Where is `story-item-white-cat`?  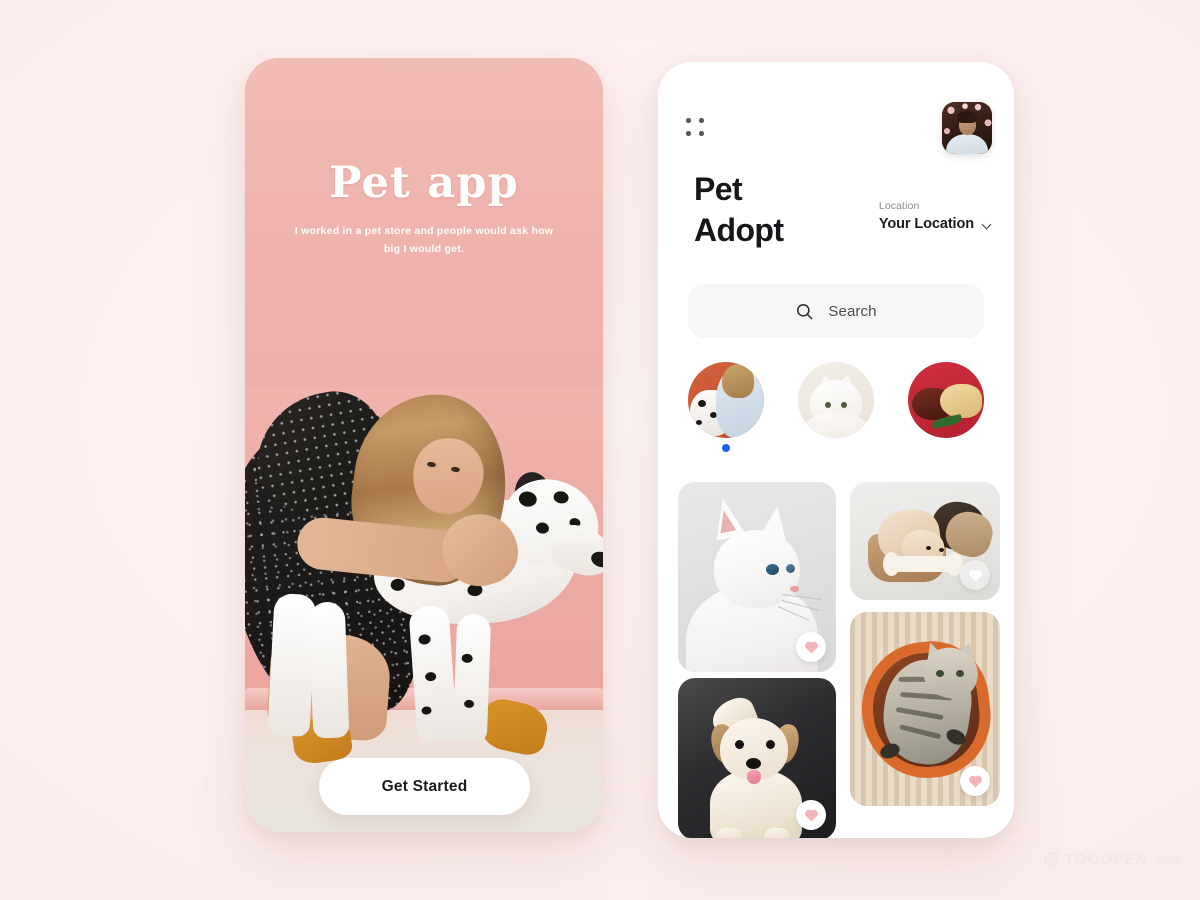 story-item-white-cat is located at coordinates (836, 400).